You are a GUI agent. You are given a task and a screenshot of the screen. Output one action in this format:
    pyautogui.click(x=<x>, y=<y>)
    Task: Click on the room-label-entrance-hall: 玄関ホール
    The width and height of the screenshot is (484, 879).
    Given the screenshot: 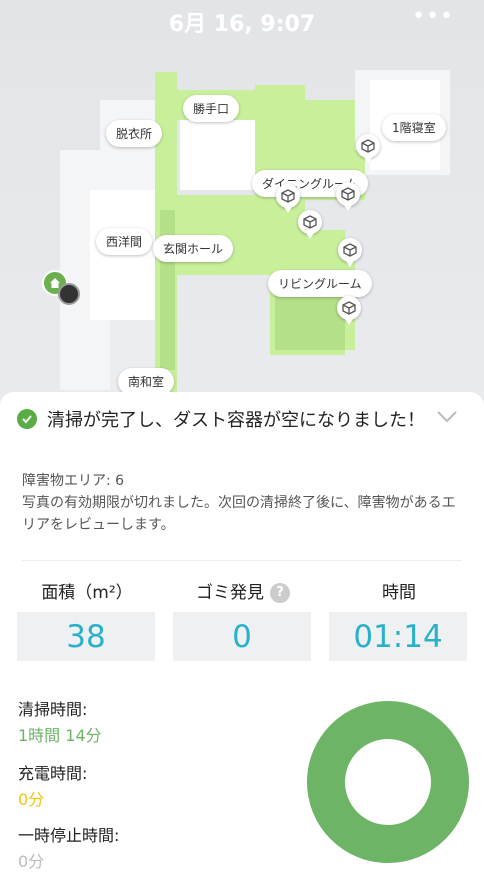 What is the action you would take?
    pyautogui.click(x=193, y=248)
    